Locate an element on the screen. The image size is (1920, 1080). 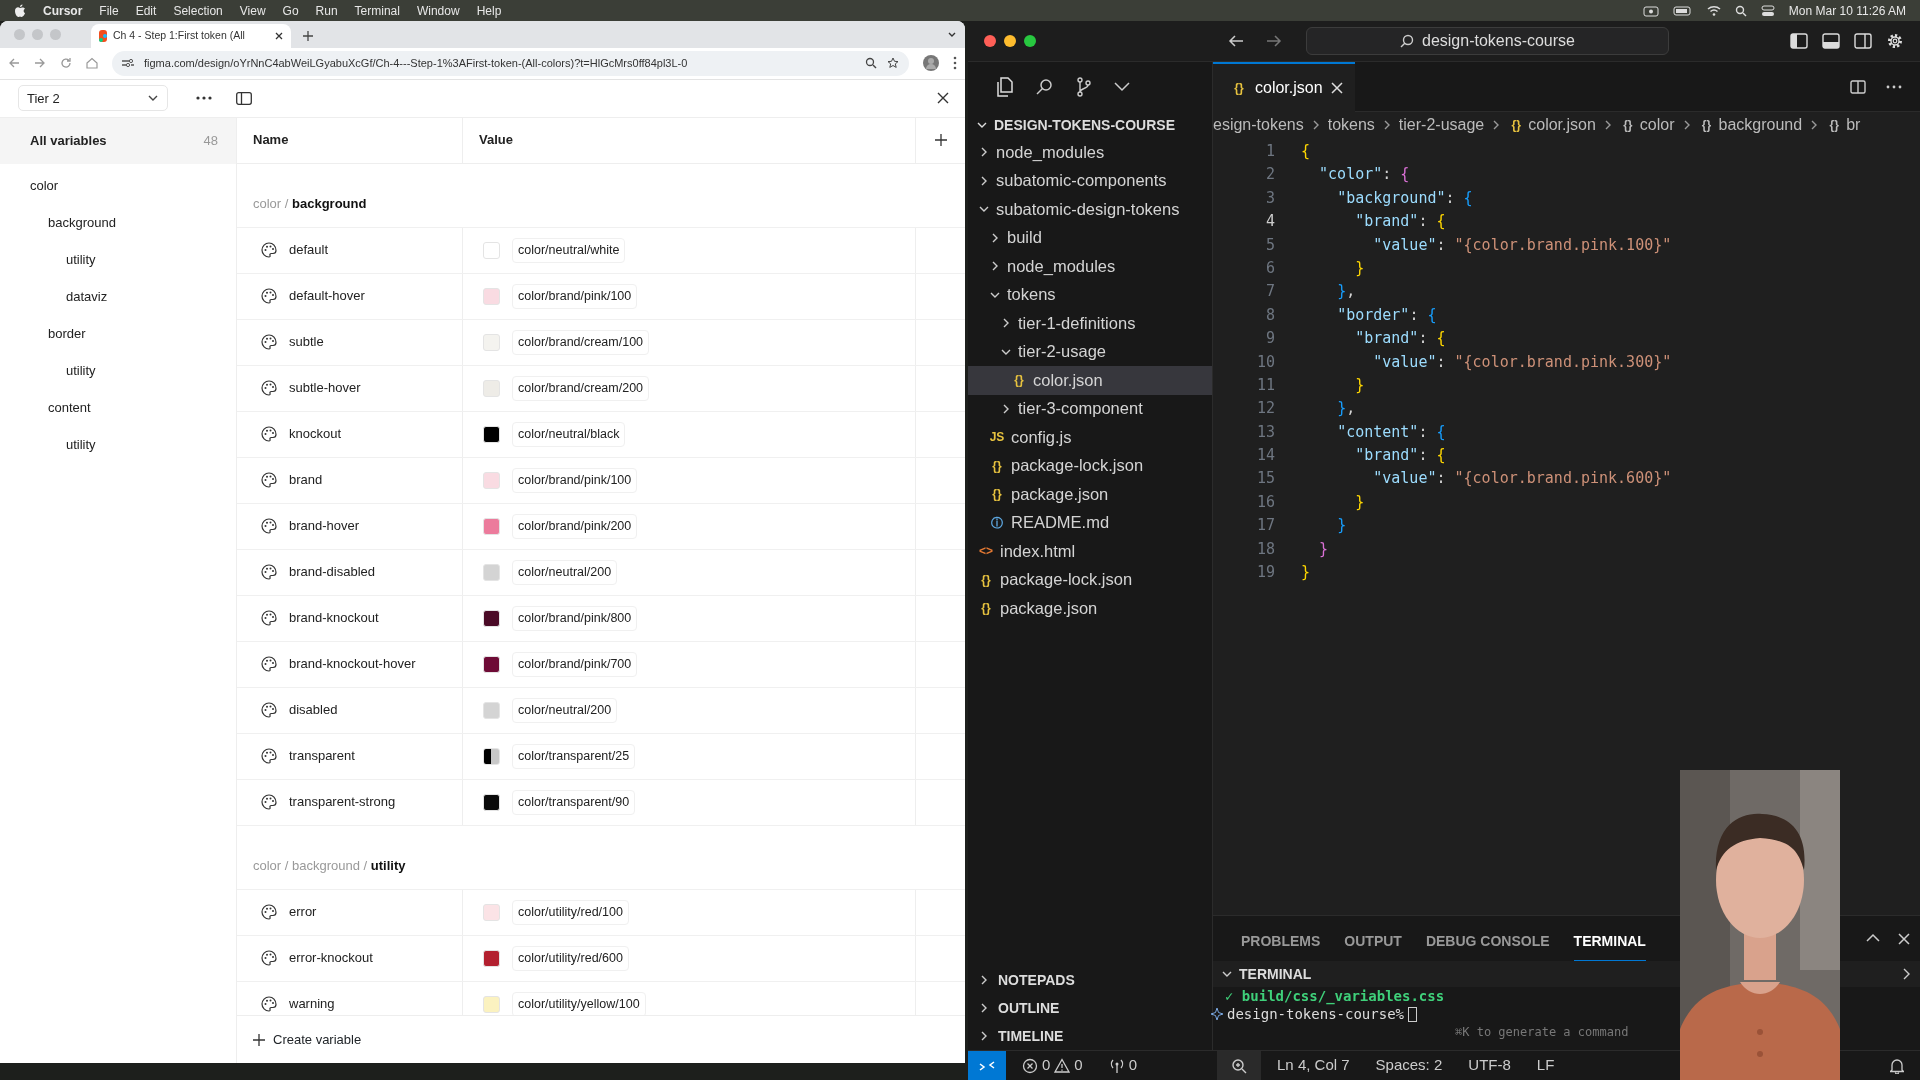
group-item: color is located at coordinates (118, 186).